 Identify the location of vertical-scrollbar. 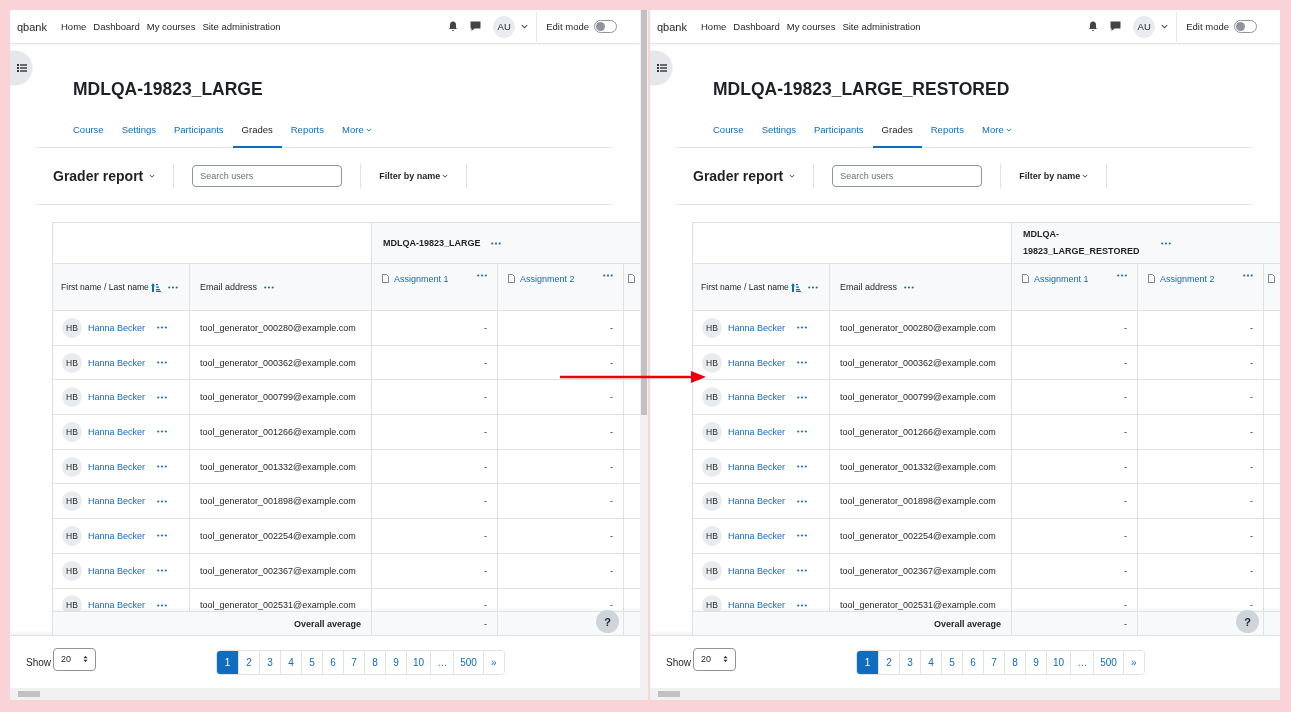
(644, 355).